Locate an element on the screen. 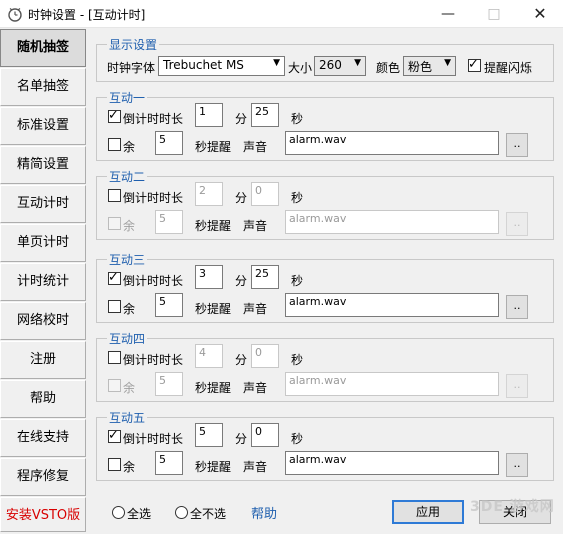 This screenshot has height=534, width=563. sidebar-item-random-draw: 随机抽签 is located at coordinates (43, 48).